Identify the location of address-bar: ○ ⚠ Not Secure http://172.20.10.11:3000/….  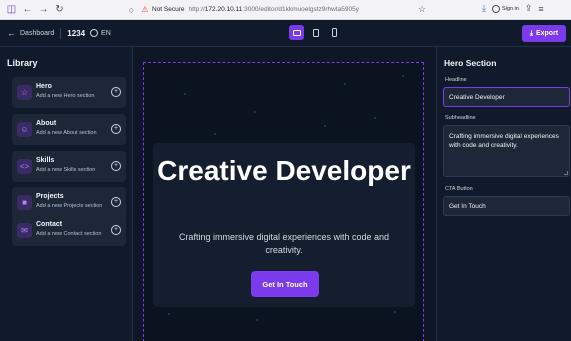
(321, 9).